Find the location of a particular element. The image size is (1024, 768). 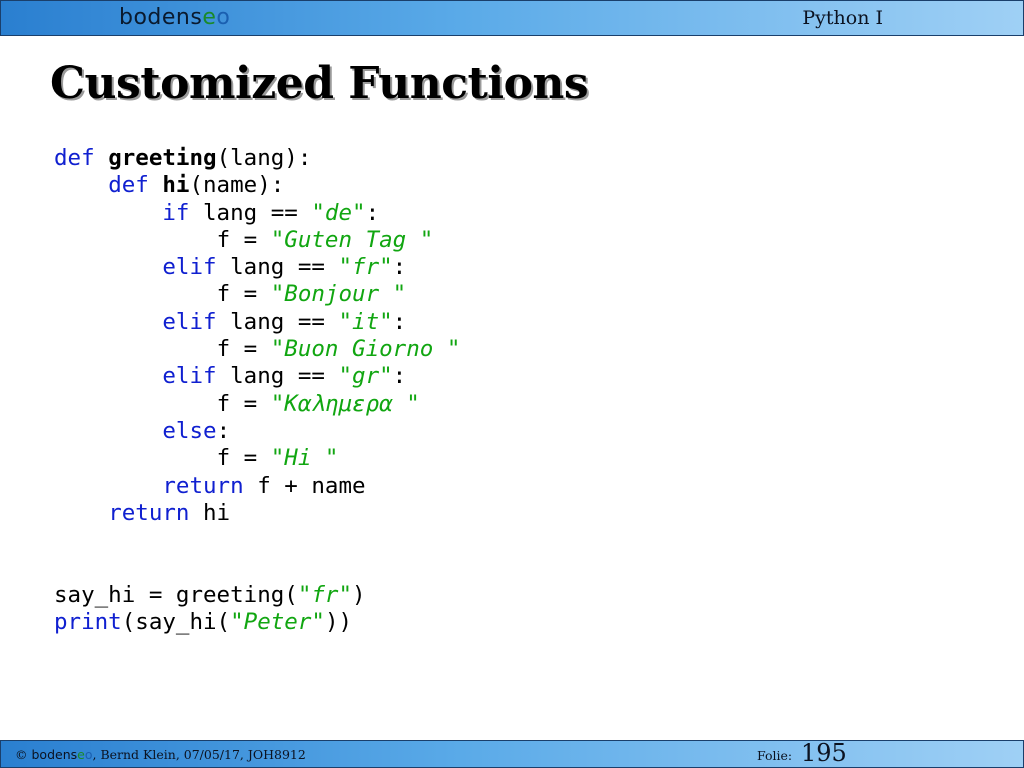

code-line-11: else: is located at coordinates (196, 430).